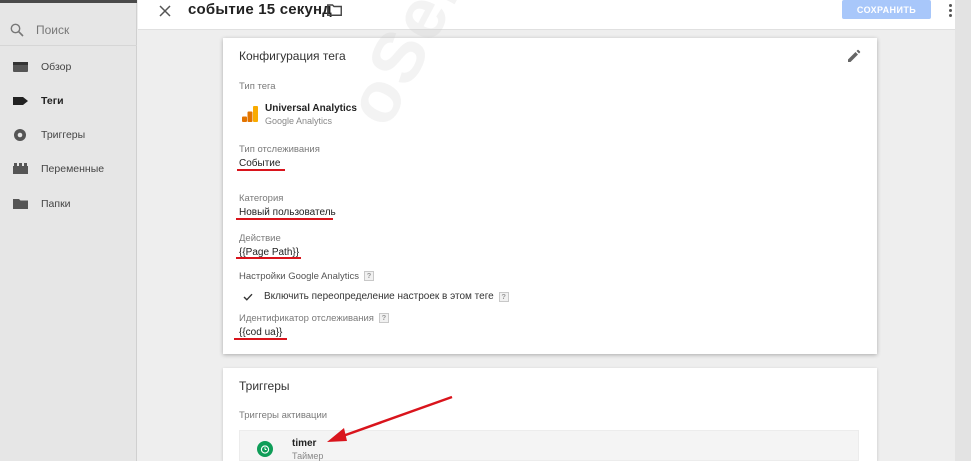 This screenshot has height=461, width=971. What do you see at coordinates (20, 67) in the screenshot?
I see `overview-icon` at bounding box center [20, 67].